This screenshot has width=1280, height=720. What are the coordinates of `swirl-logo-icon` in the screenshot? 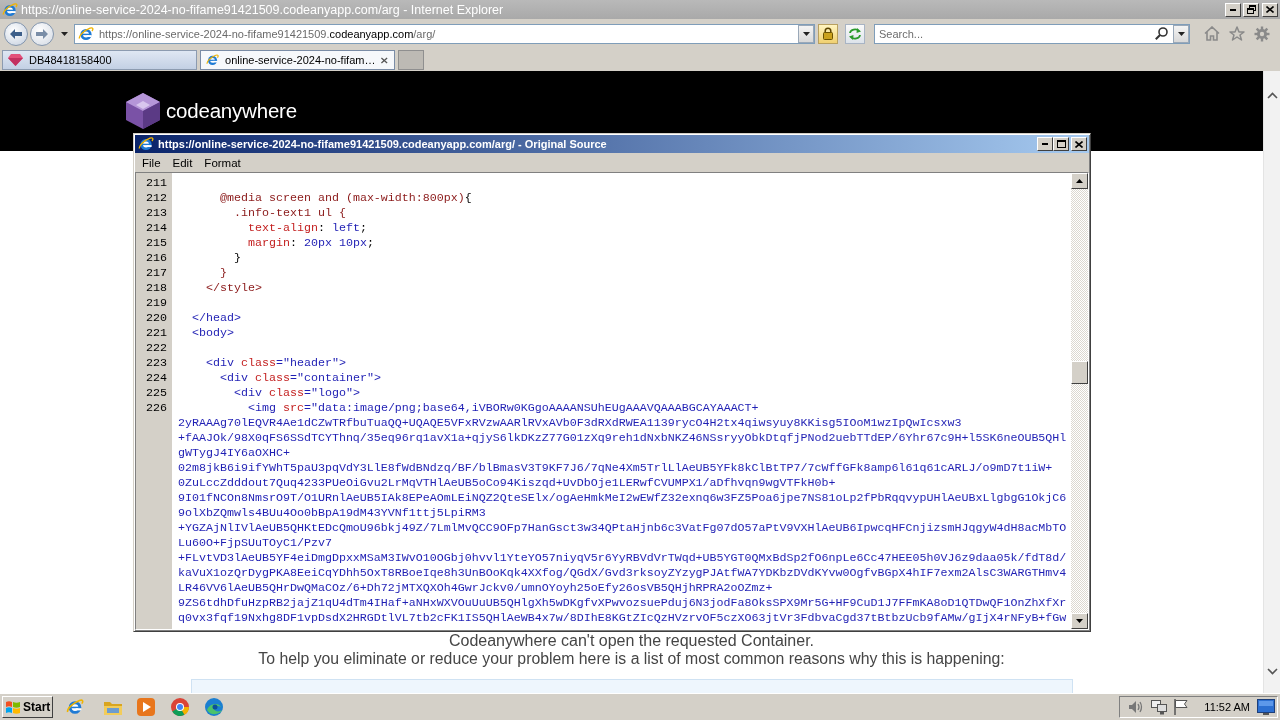 It's located at (214, 707).